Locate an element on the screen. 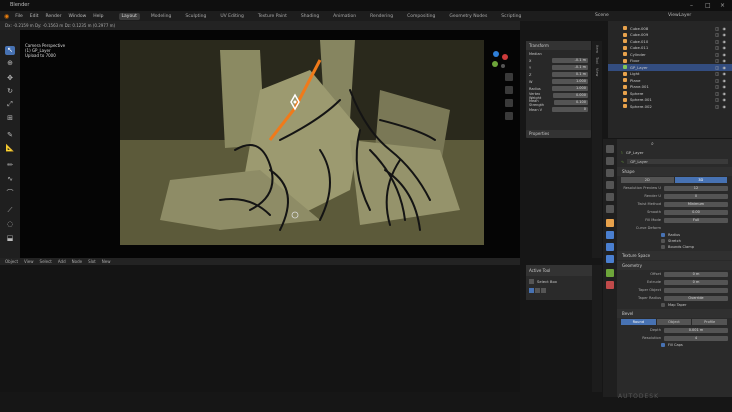 The height and width of the screenshot is (412, 732). tab-tool: Tool is located at coordinates (597, 60).